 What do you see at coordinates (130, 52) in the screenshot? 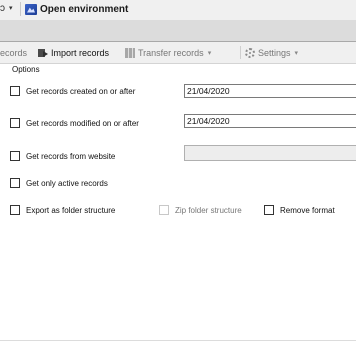
I see `transfer-icon` at bounding box center [130, 52].